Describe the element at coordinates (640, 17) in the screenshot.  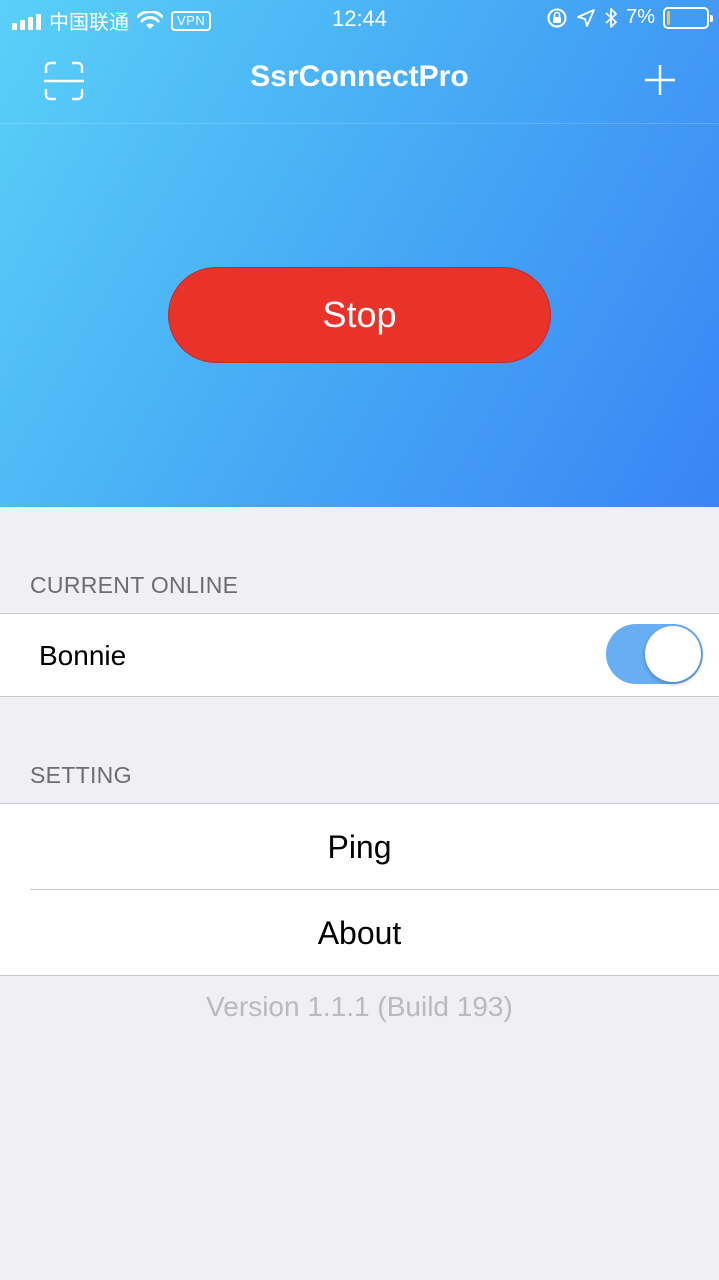
I see `battery-percent: 7%` at that location.